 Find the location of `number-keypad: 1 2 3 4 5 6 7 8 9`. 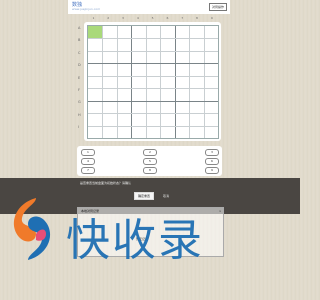

number-keypad: 1 2 3 4 5 6 7 8 9 is located at coordinates (149, 161).